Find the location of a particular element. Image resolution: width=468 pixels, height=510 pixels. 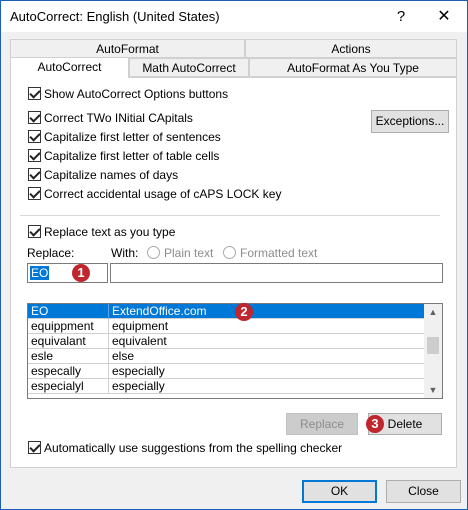

capitalize-sentences-checkbox is located at coordinates (34, 136).